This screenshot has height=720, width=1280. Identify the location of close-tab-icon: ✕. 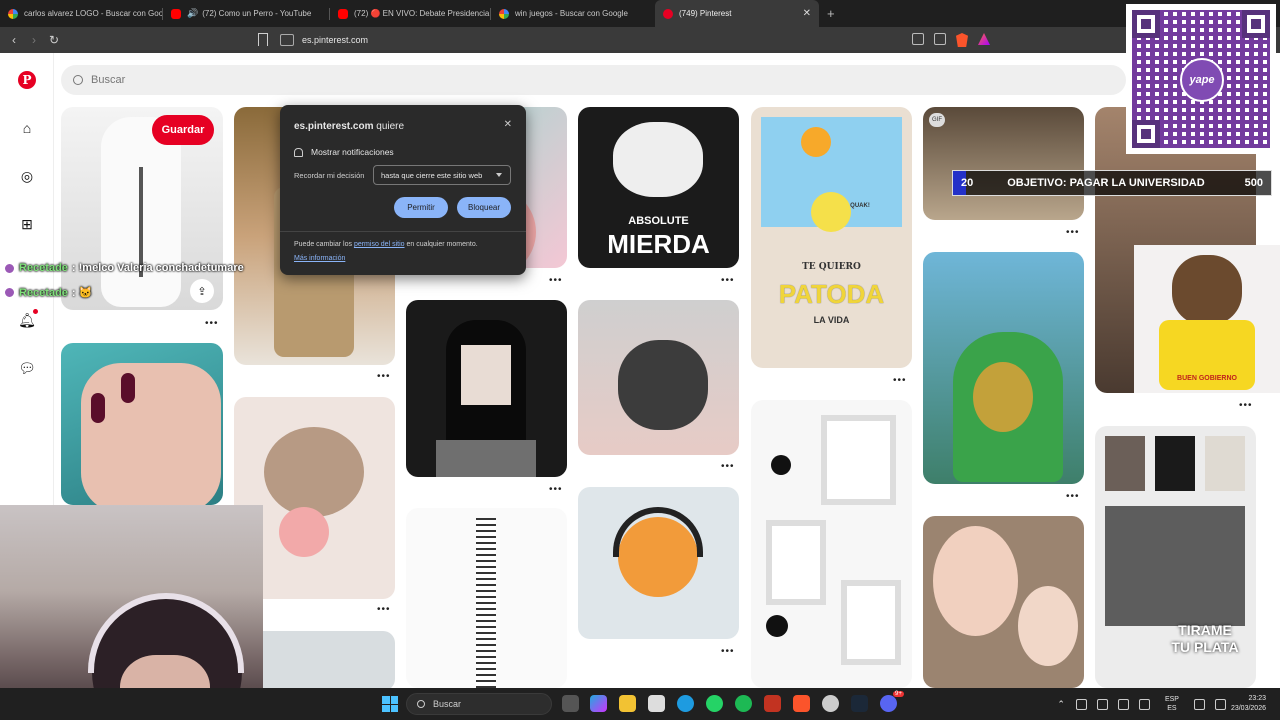
(804, 13).